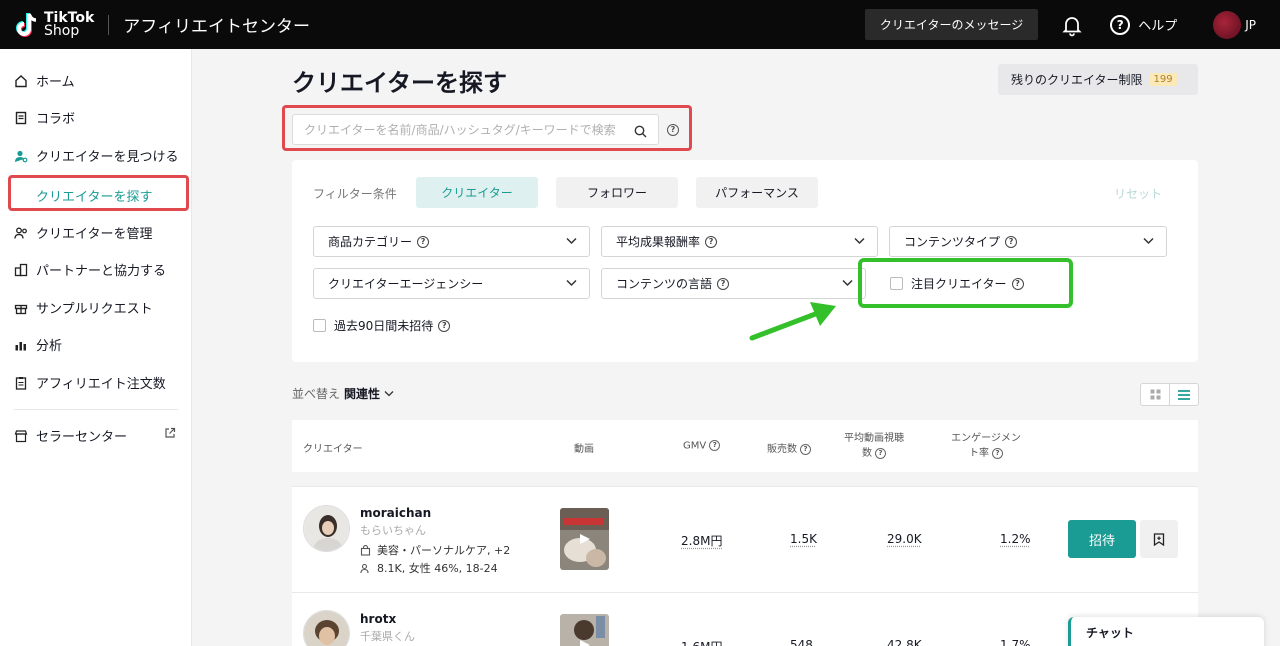  I want to click on list-view-icon, so click(1183, 394).